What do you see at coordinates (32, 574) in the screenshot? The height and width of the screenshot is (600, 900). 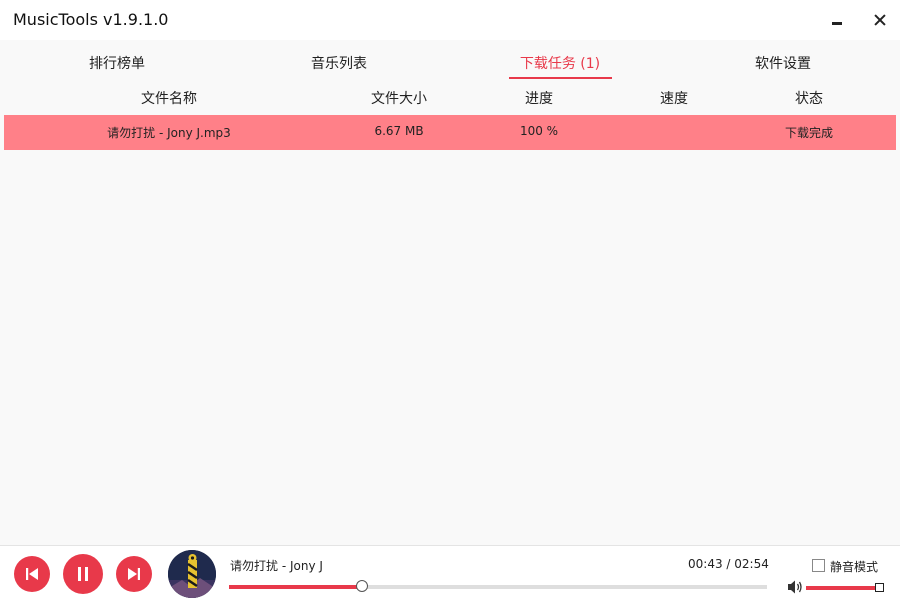 I see `skip-previous-icon` at bounding box center [32, 574].